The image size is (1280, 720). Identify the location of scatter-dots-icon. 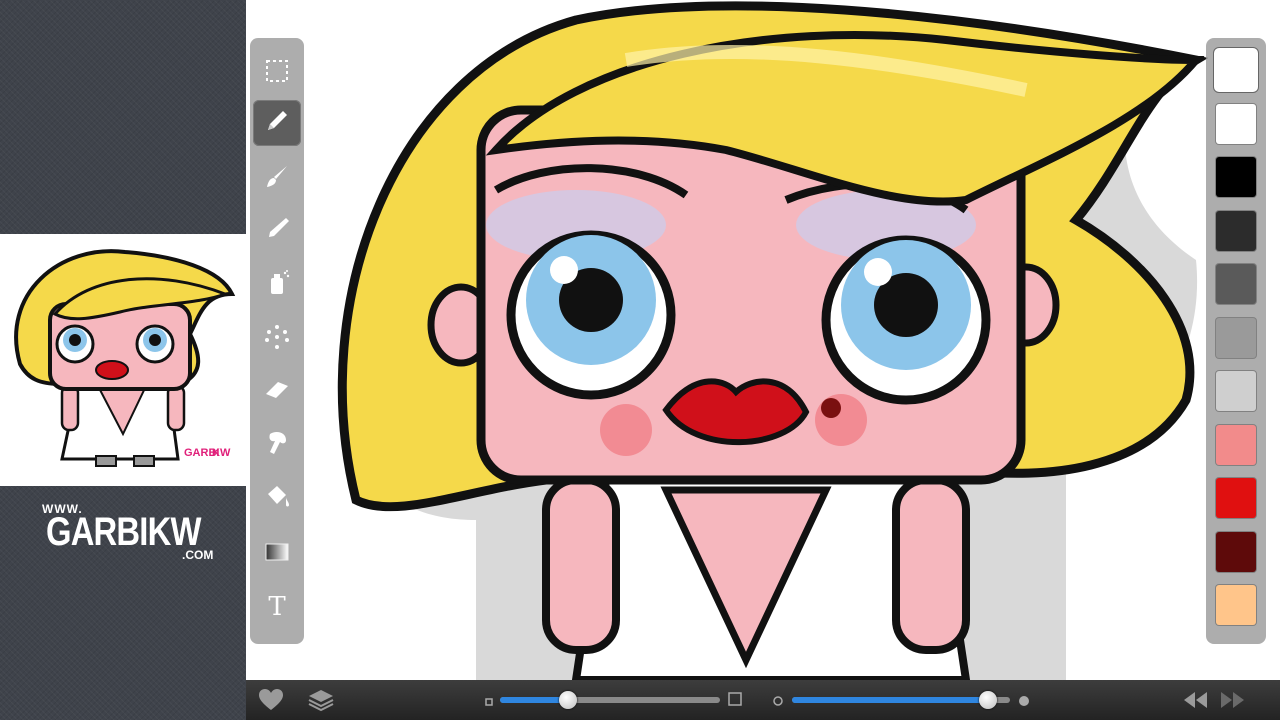
(277, 339).